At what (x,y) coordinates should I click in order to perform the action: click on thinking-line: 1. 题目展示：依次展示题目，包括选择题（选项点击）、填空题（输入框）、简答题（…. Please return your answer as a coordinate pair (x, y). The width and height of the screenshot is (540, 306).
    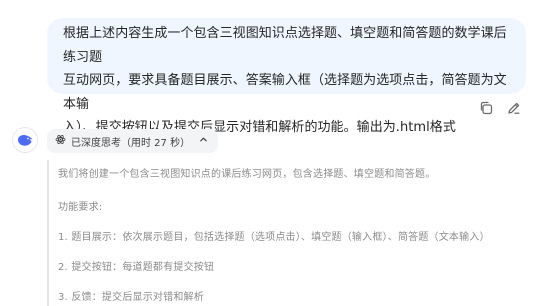
    Looking at the image, I should click on (274, 237).